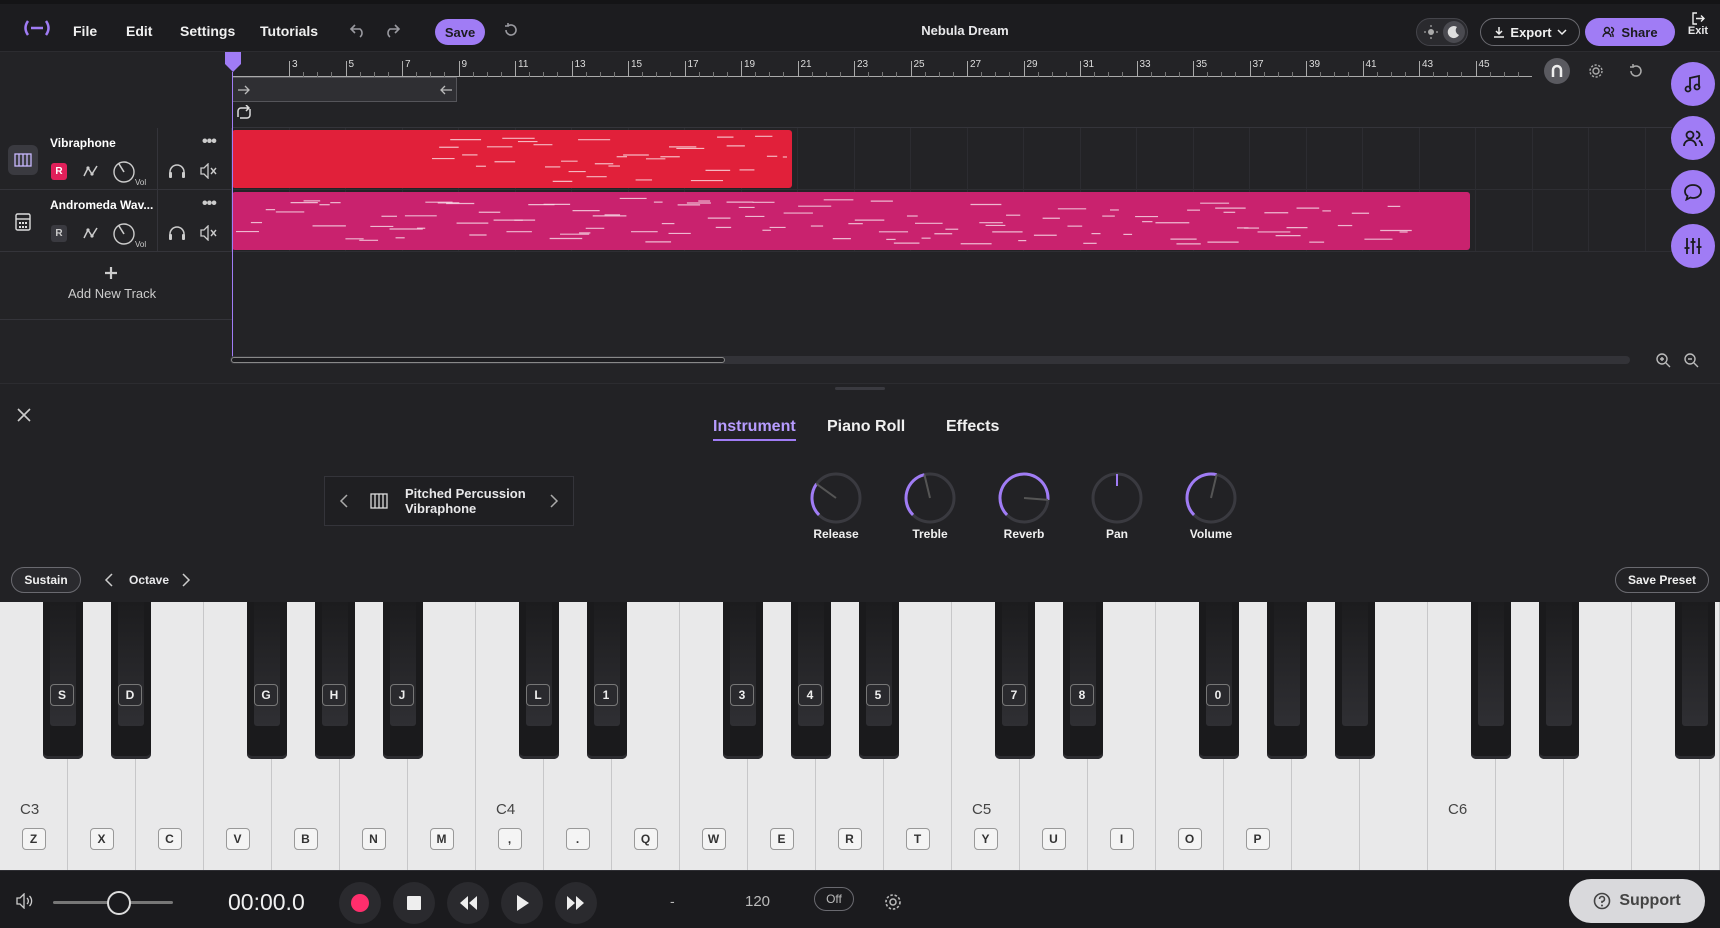  Describe the element at coordinates (512, 159) in the screenshot. I see `midi-clip-vibraphone` at that location.